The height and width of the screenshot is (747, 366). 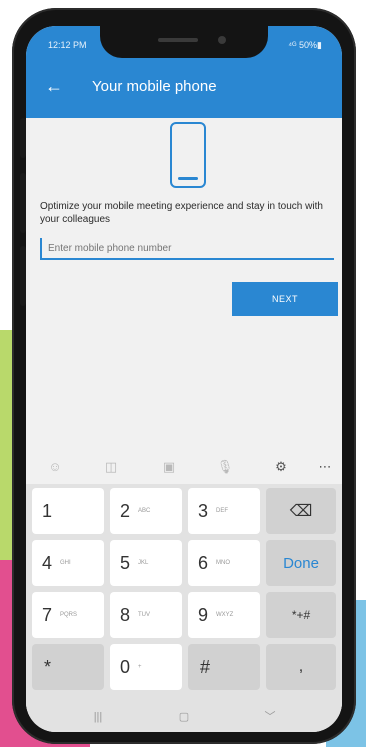 I want to click on symbols-key: *+#, so click(x=301, y=615).